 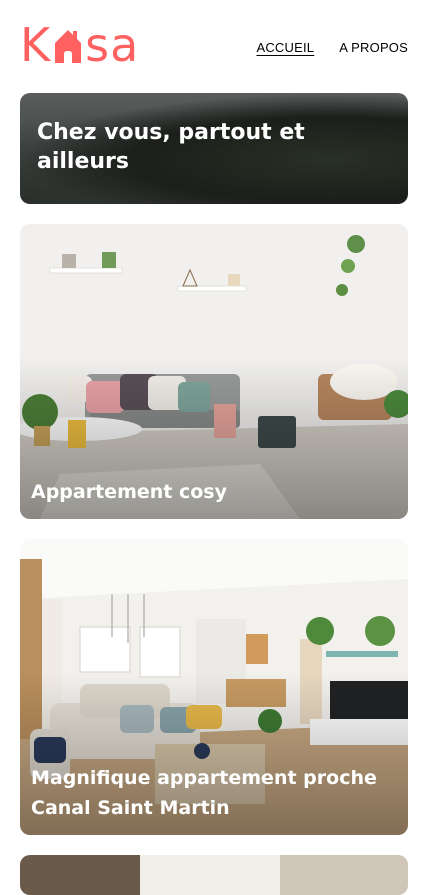 What do you see at coordinates (285, 47) in the screenshot?
I see `nav-link-accueil: ACCUEIL` at bounding box center [285, 47].